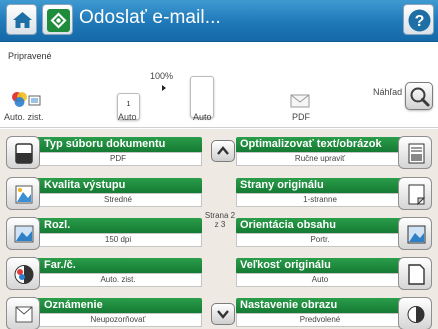 Image resolution: width=438 pixels, height=329 pixels. What do you see at coordinates (30, 56) in the screenshot?
I see `status-text: Pripravené` at bounding box center [30, 56].